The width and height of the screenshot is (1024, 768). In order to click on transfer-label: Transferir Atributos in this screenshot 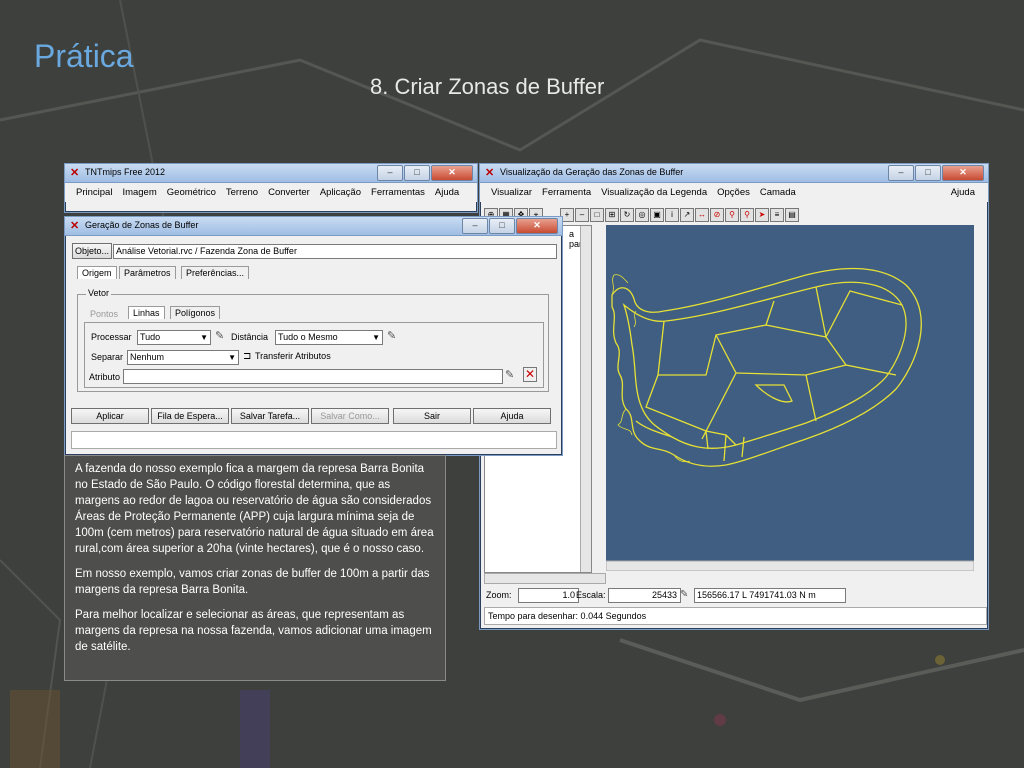, I will do `click(293, 356)`.